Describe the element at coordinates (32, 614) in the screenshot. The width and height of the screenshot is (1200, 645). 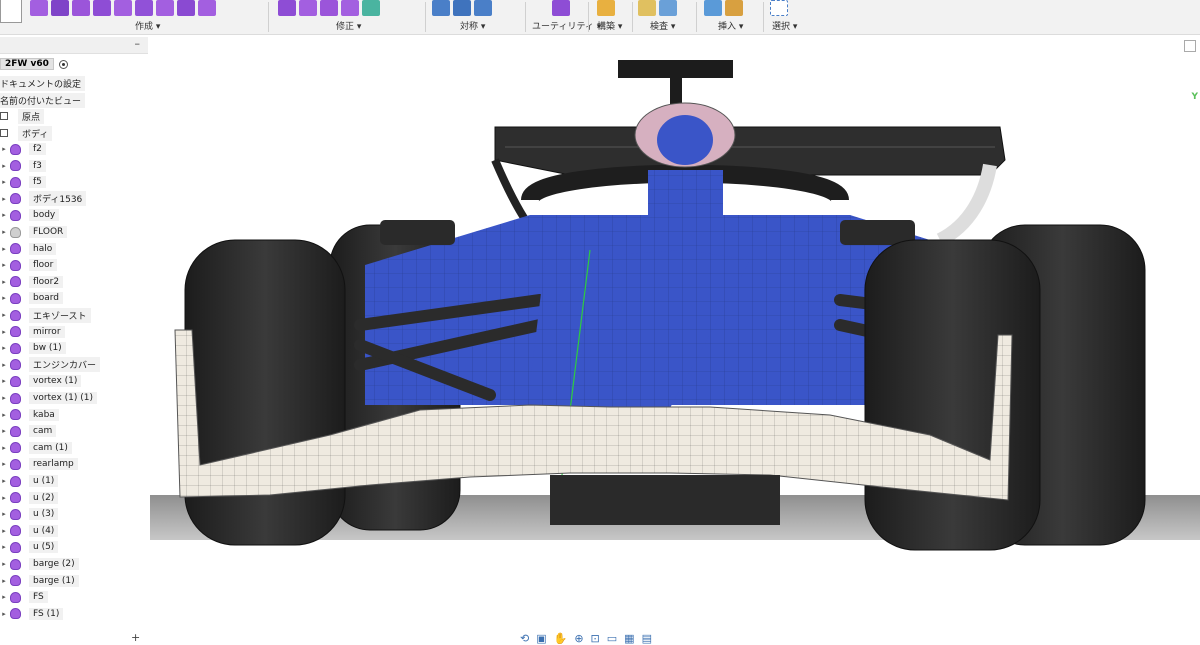
I see `body-list-item: ▸ FS (1)` at that location.